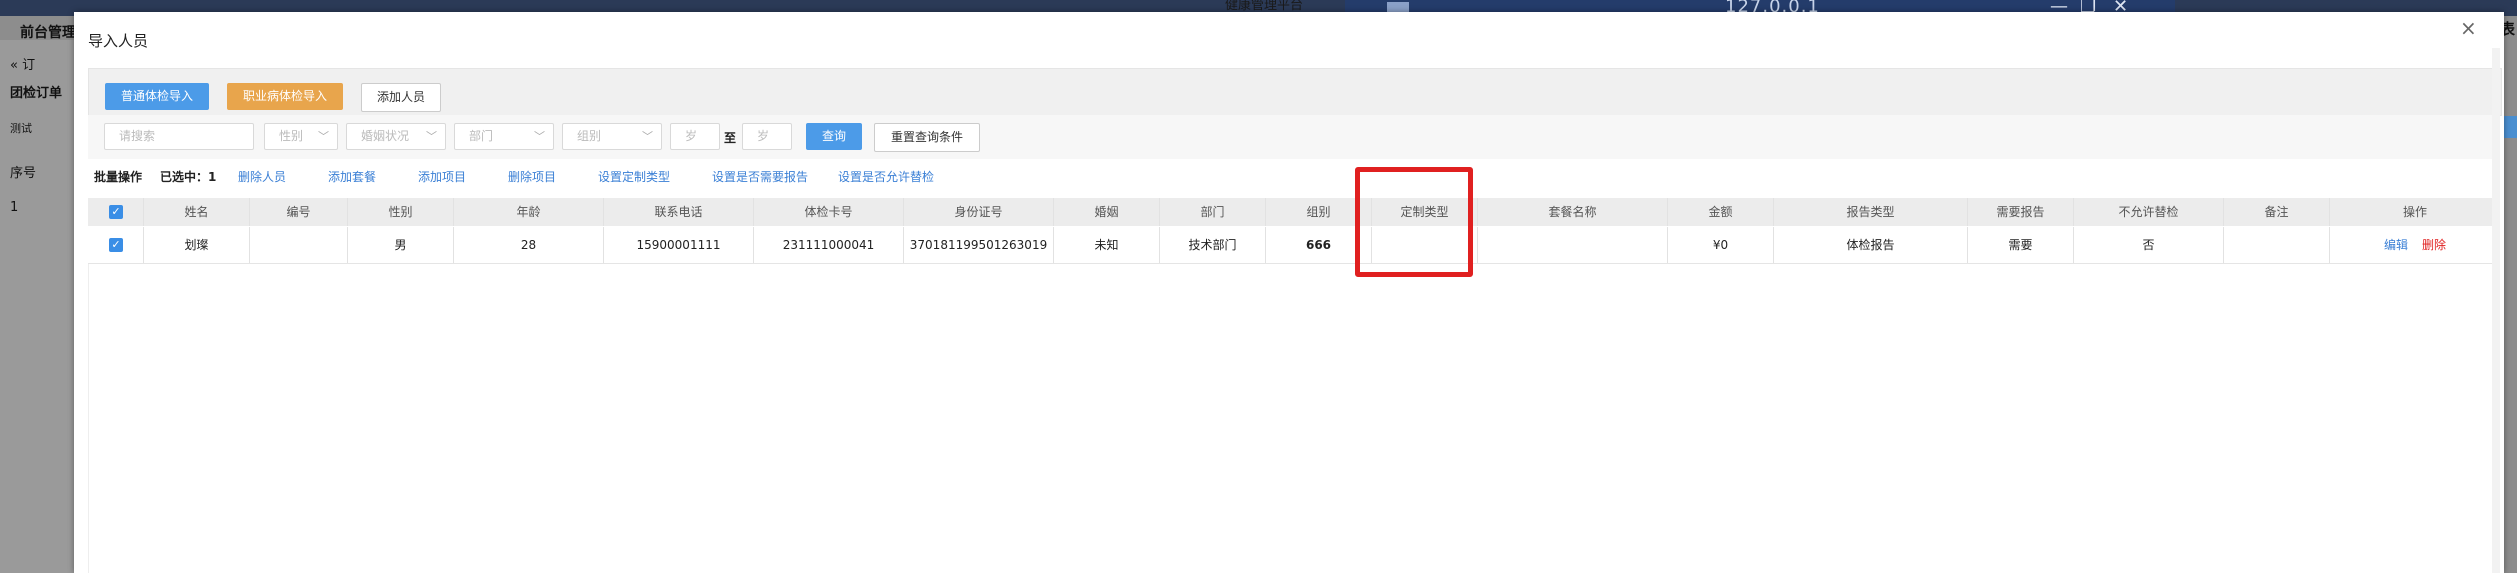 The width and height of the screenshot is (2517, 573). I want to click on background-row: 团检订单, so click(36, 93).